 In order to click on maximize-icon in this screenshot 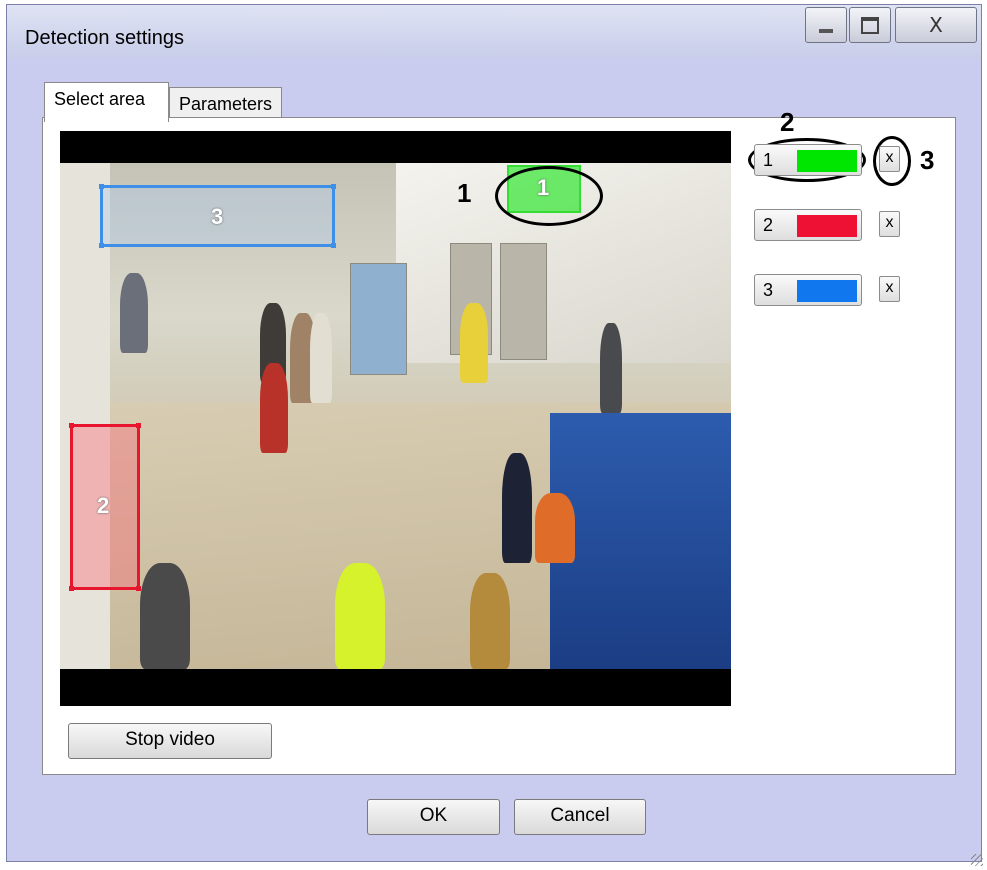, I will do `click(870, 25)`.